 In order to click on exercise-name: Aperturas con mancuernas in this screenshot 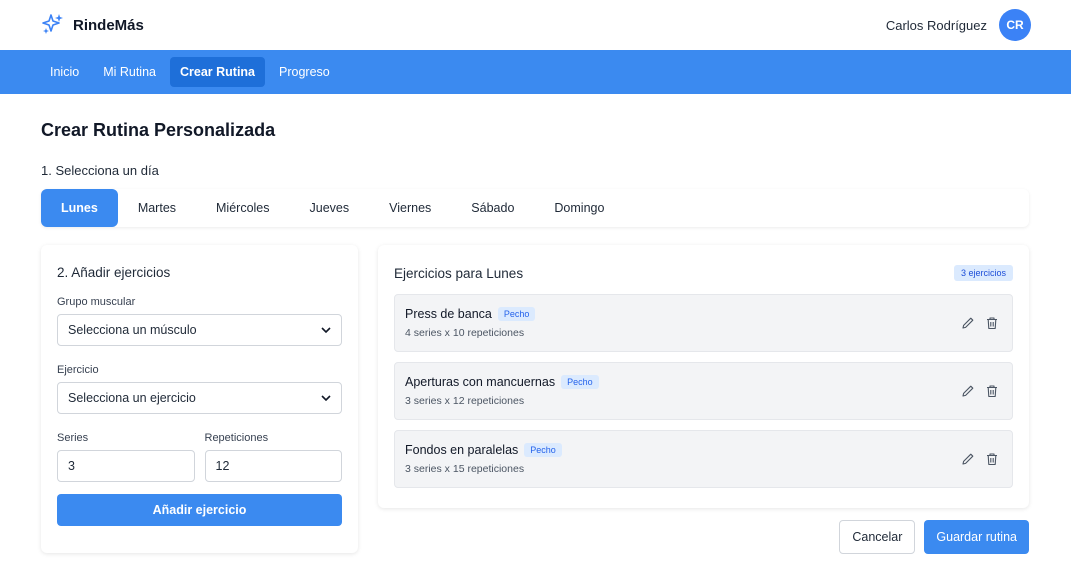, I will do `click(480, 382)`.